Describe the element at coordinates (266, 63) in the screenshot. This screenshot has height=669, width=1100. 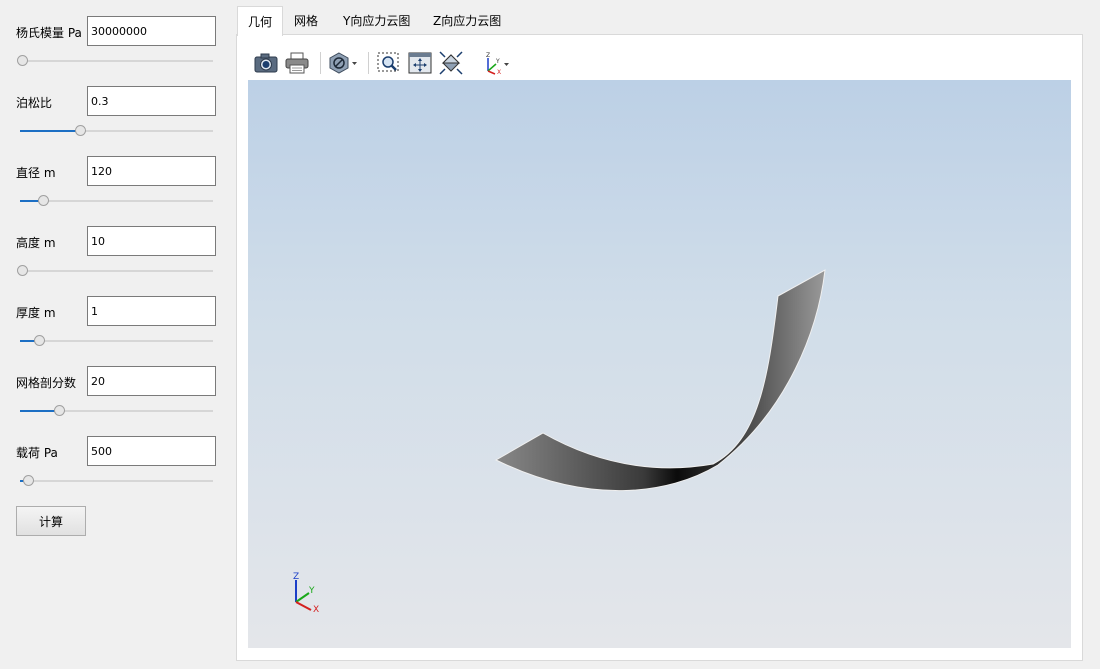
I see `camera-icon` at that location.